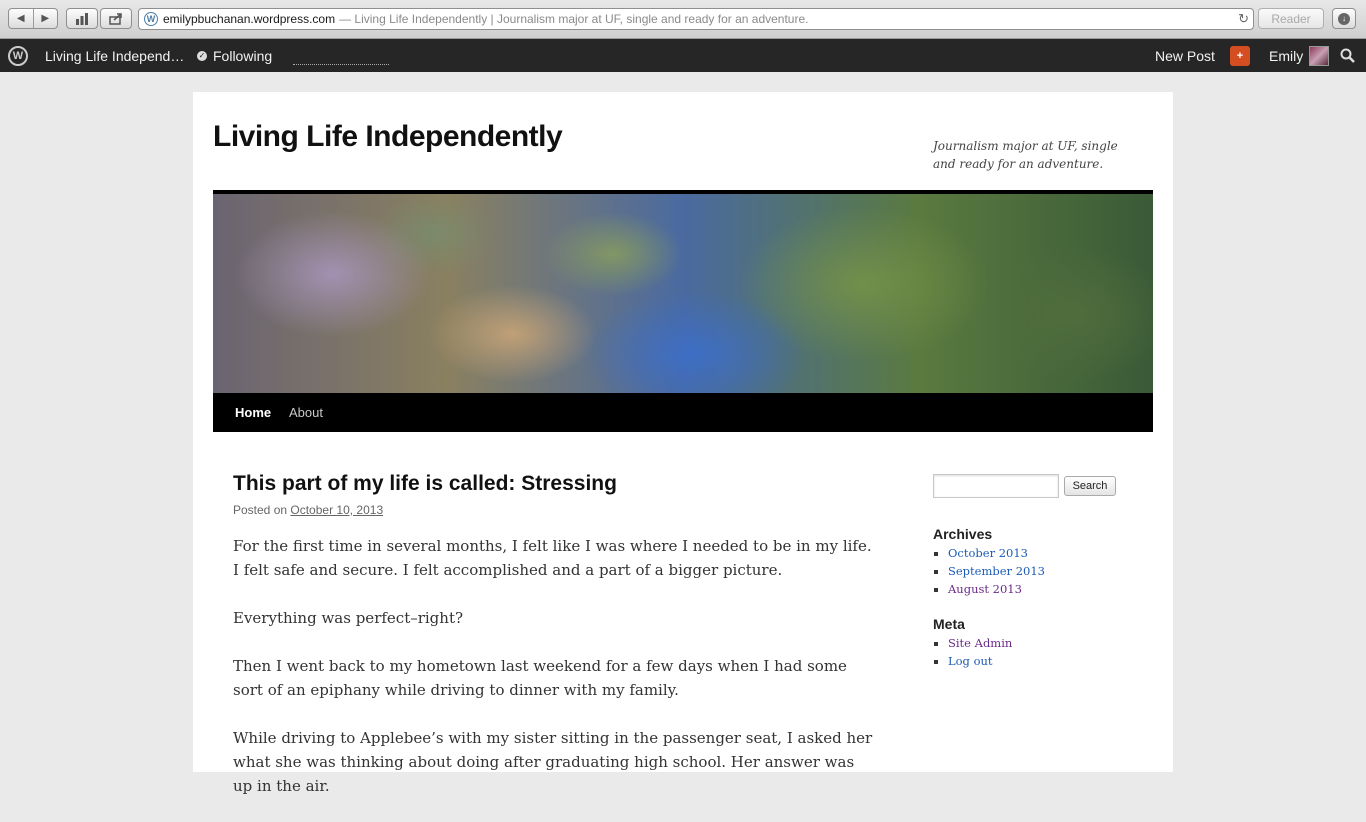  I want to click on archive-link-september-2013: September 2013, so click(996, 571).